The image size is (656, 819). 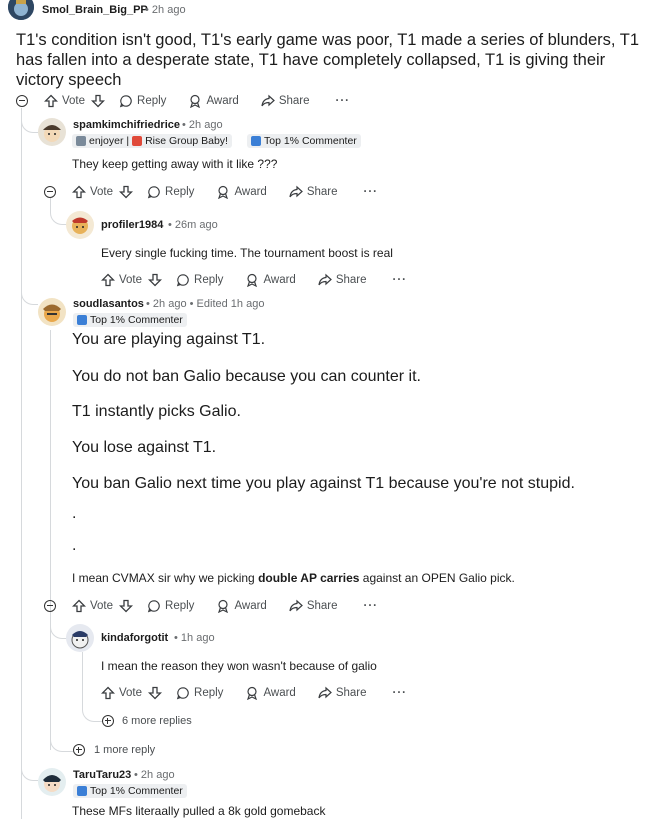 I want to click on comment-line: You are playing against T1., so click(x=169, y=339).